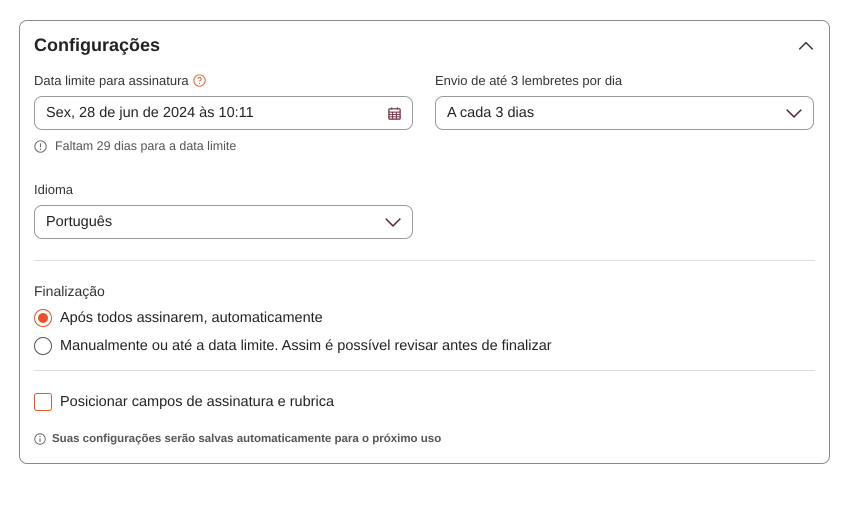 This screenshot has height=513, width=846. What do you see at coordinates (97, 45) in the screenshot?
I see `panel-title: Configurações` at bounding box center [97, 45].